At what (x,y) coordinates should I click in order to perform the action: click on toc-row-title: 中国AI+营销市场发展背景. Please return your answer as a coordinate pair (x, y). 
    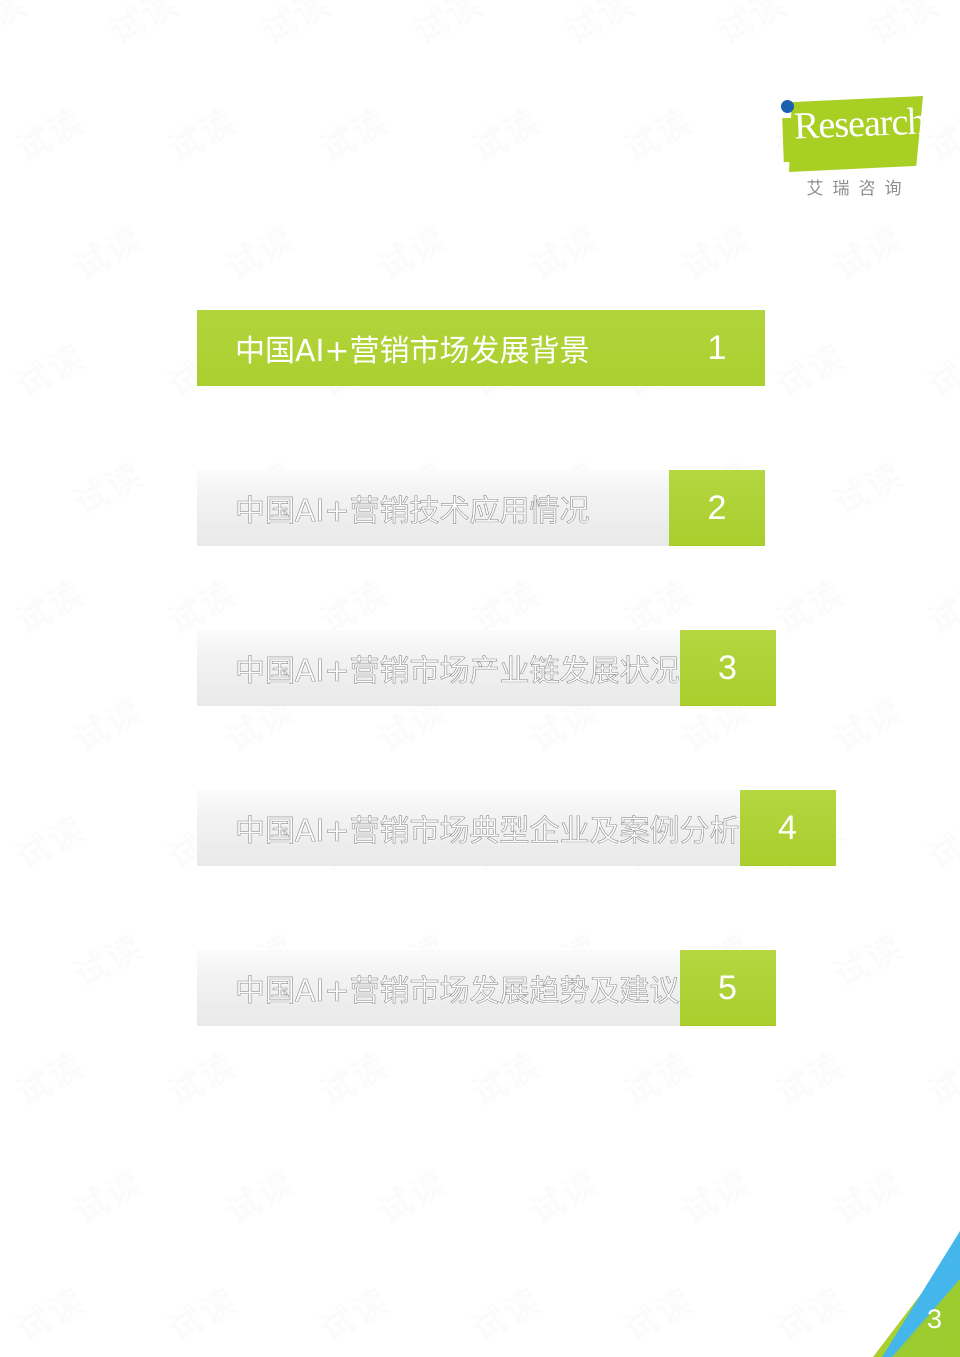
    Looking at the image, I should click on (433, 348).